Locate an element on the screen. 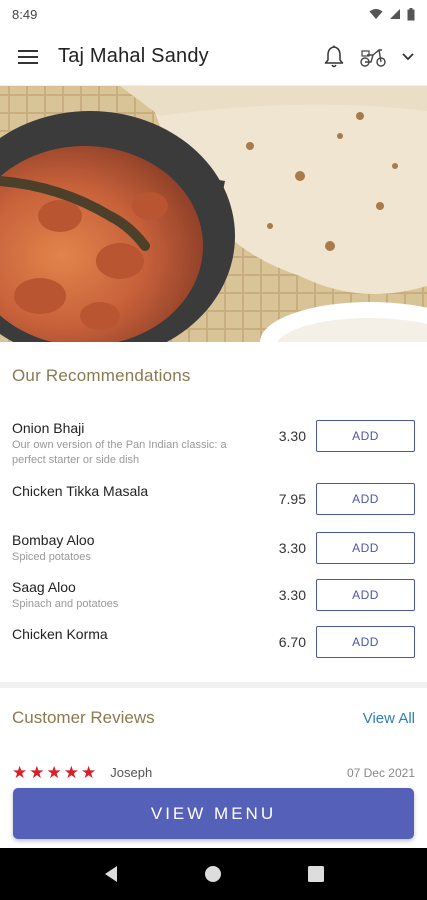  back-icon is located at coordinates (111, 874).